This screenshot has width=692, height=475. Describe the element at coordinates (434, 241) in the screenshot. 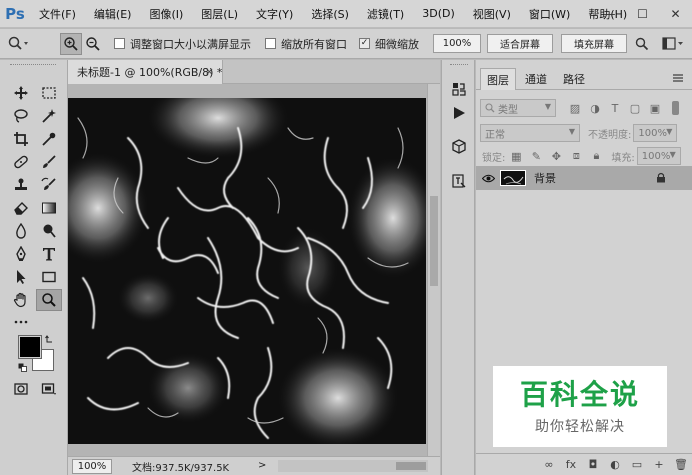

I see `vertical-scroll-thumb` at that location.